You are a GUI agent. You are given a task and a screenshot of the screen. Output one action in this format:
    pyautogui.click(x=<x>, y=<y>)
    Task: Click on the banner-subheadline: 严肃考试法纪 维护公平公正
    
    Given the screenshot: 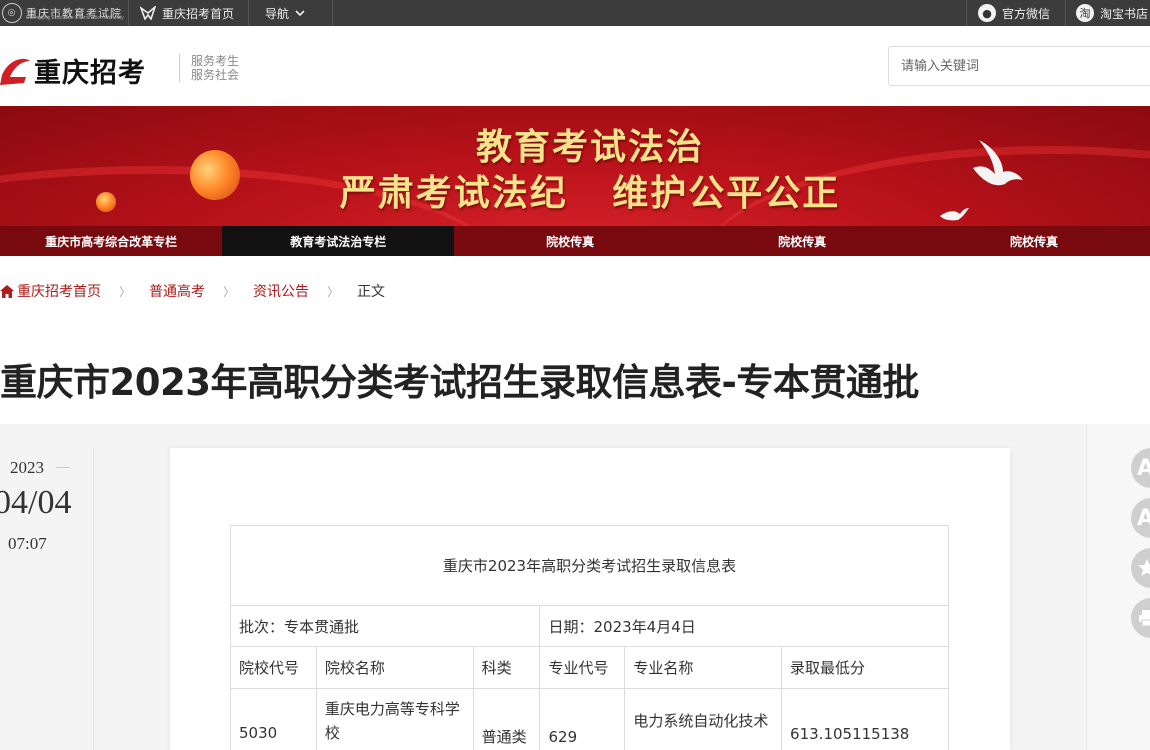 What is the action you would take?
    pyautogui.click(x=590, y=193)
    